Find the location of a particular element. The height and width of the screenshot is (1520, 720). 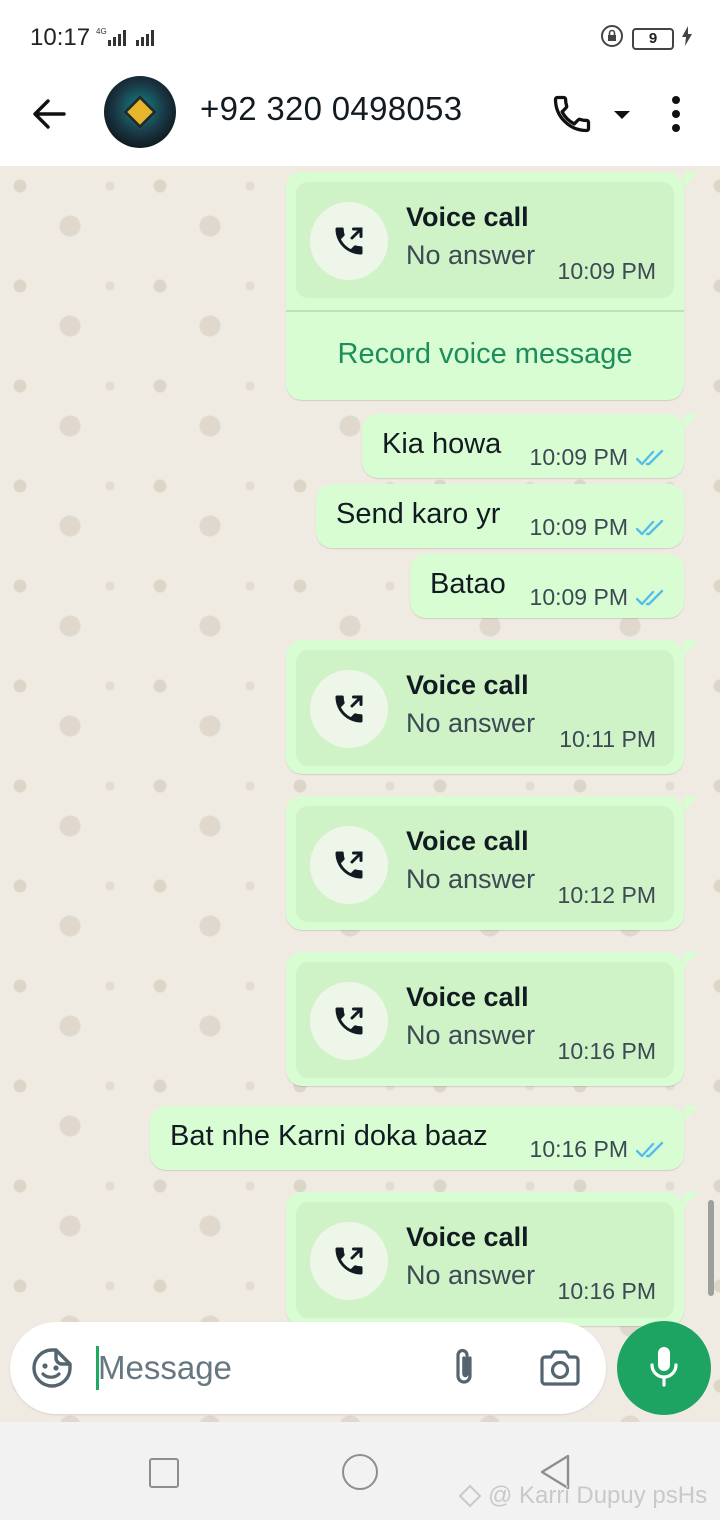

system-nav-bar: @ Karri Dupuy psHs is located at coordinates (360, 1471).